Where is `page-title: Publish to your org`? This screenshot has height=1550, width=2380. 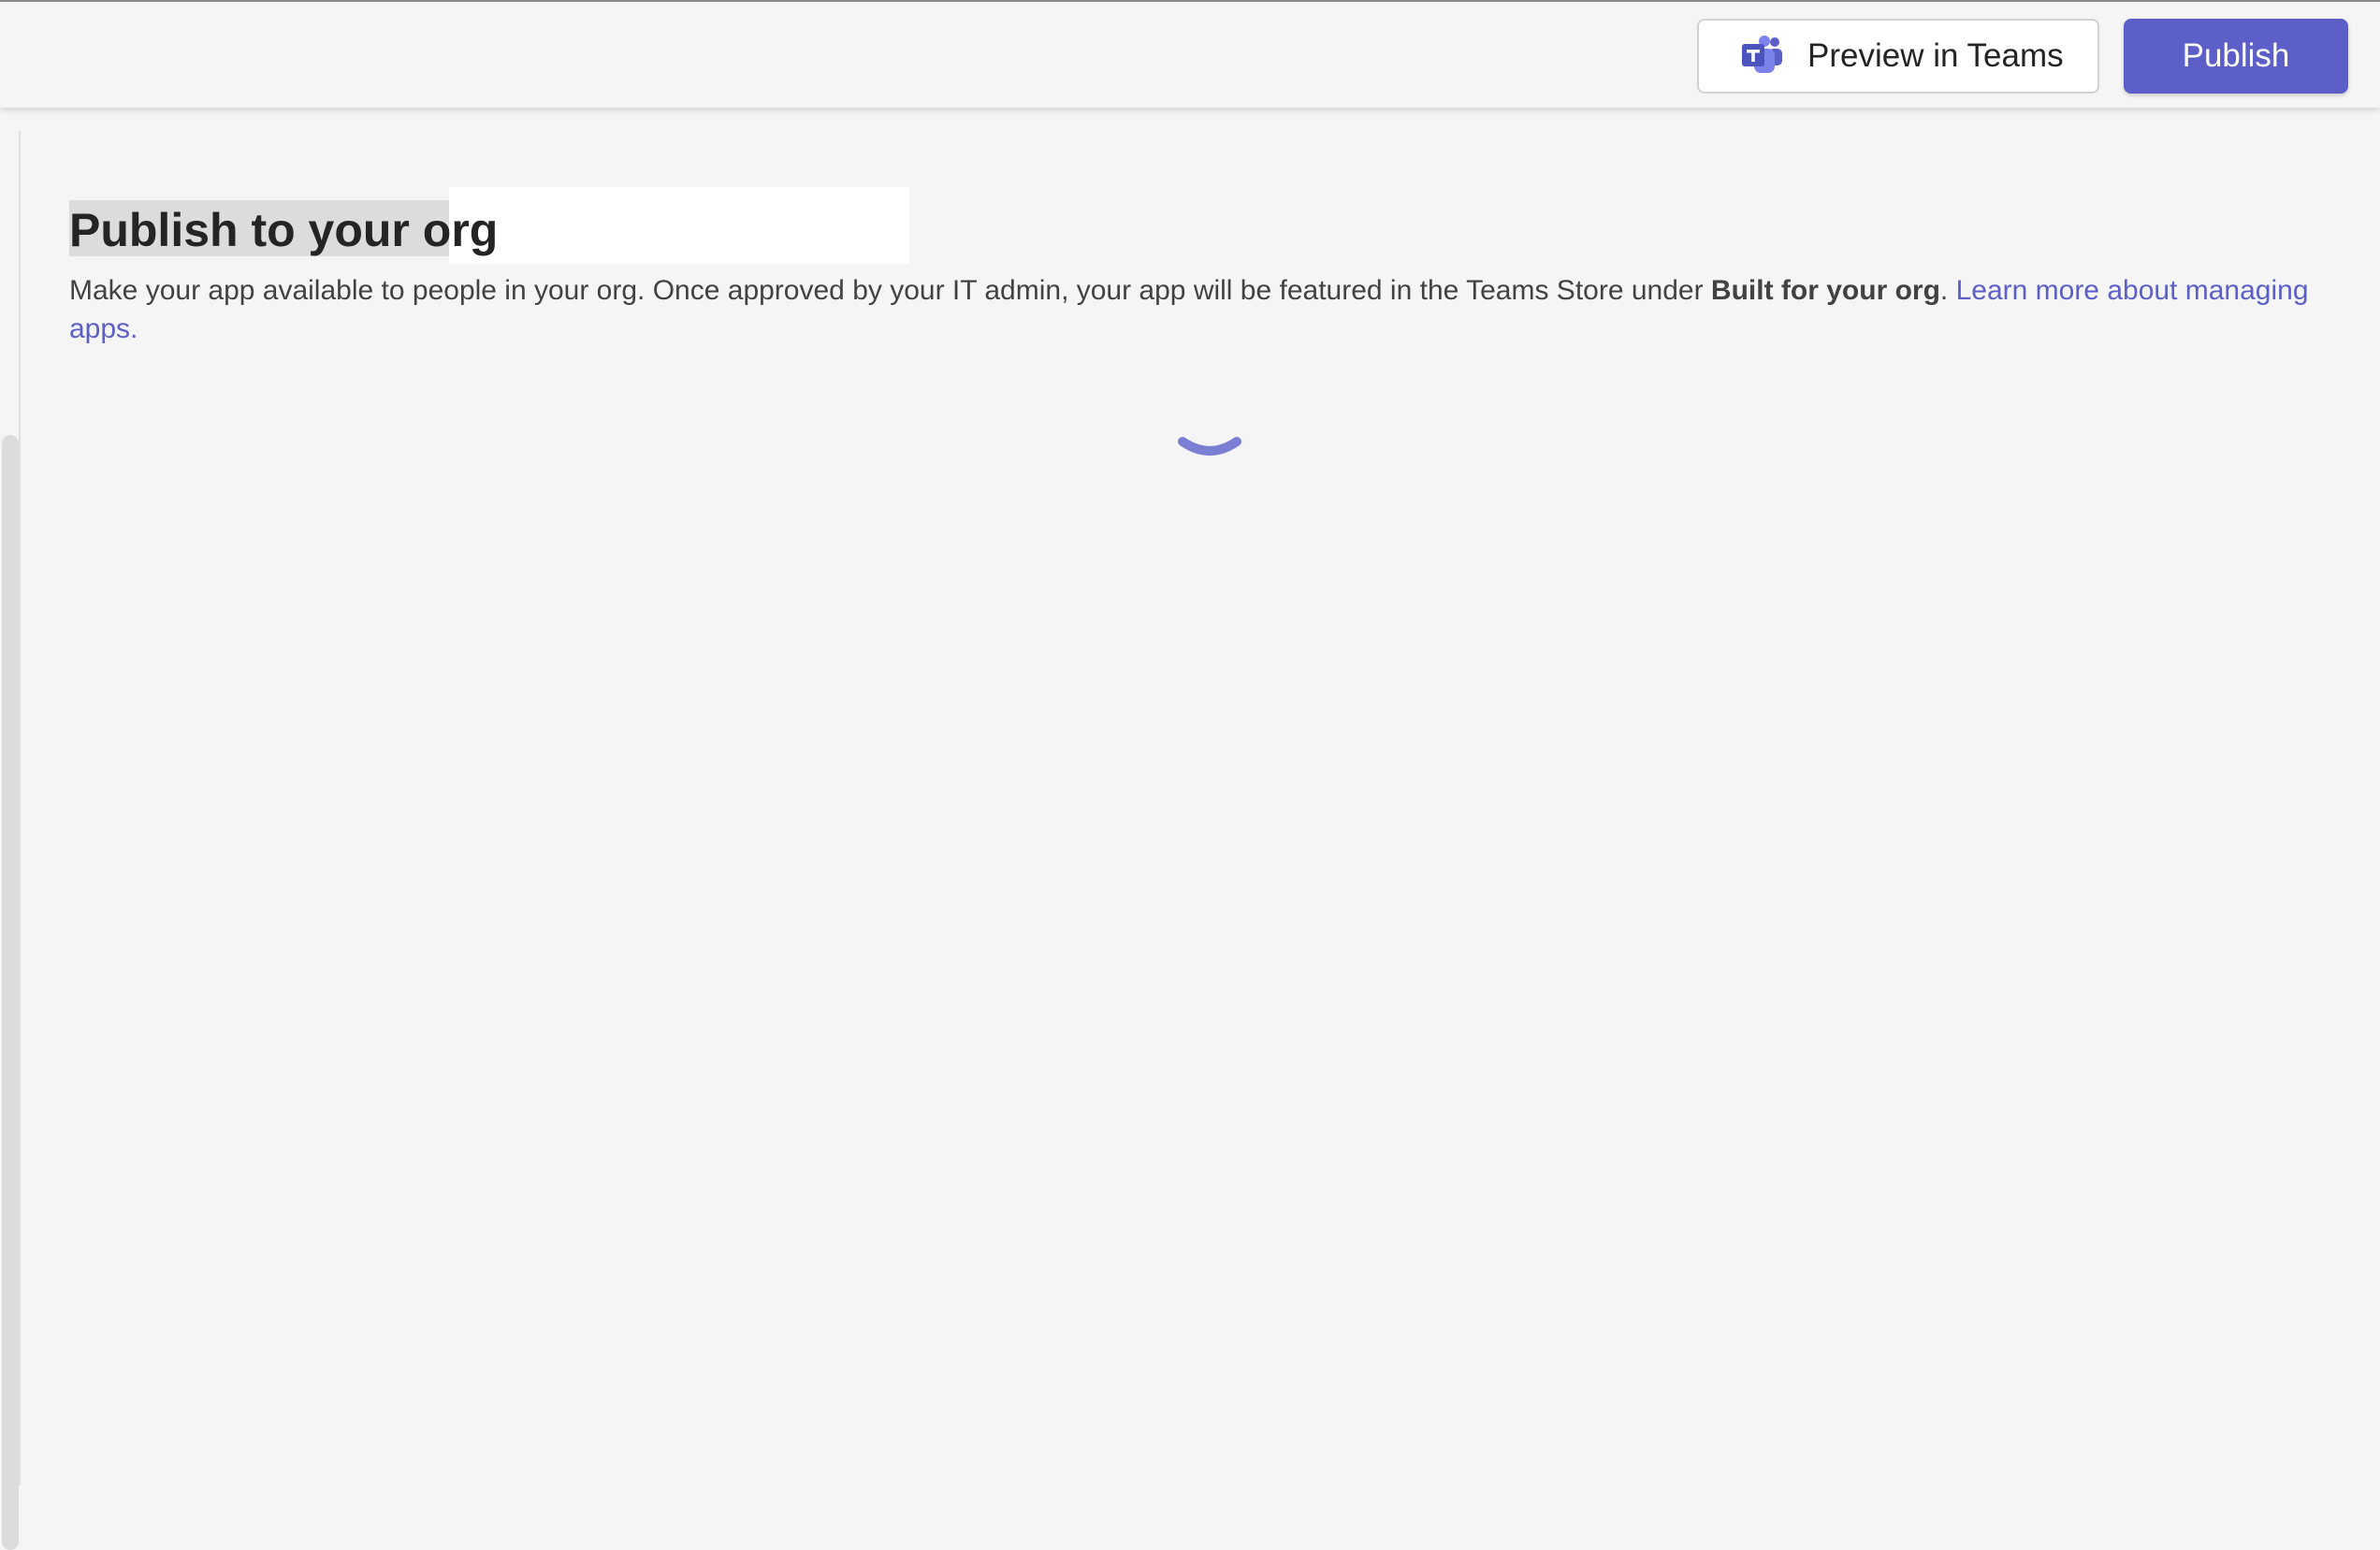
page-title: Publish to your org is located at coordinates (284, 230).